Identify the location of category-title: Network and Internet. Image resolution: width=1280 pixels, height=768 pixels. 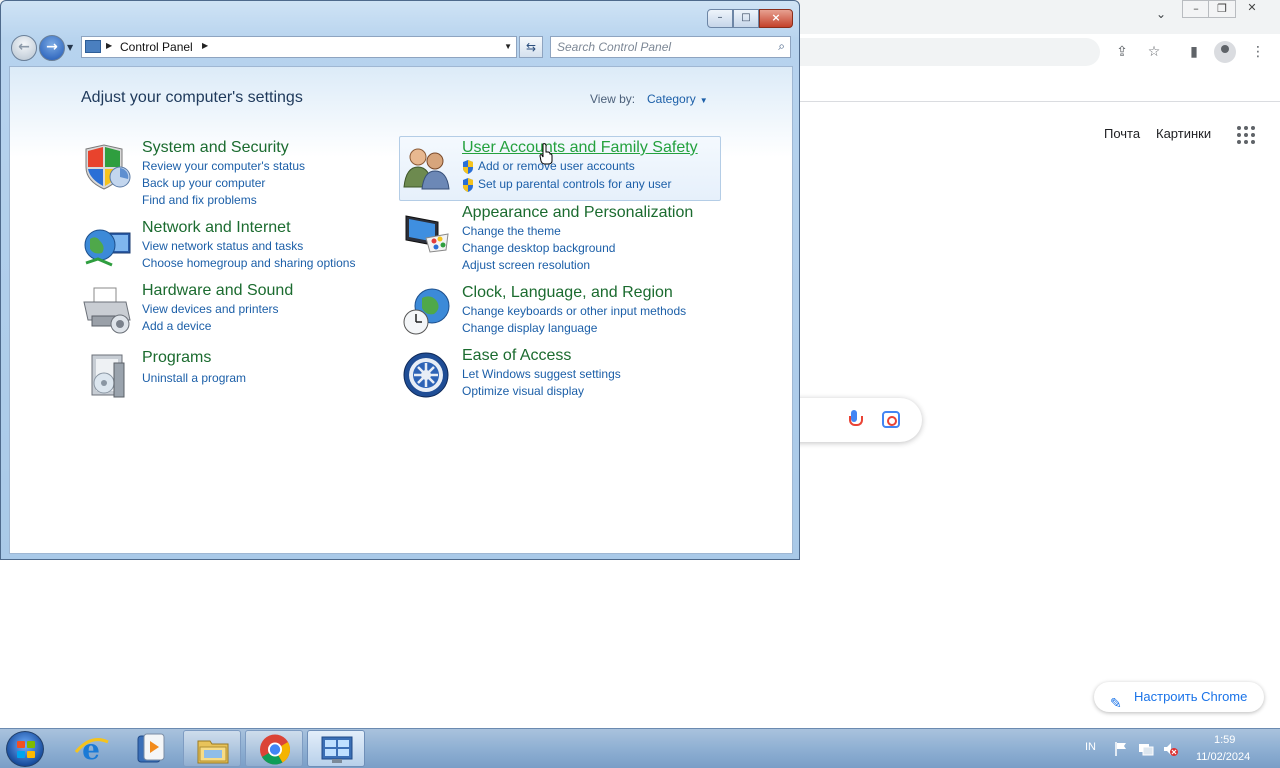
(216, 228).